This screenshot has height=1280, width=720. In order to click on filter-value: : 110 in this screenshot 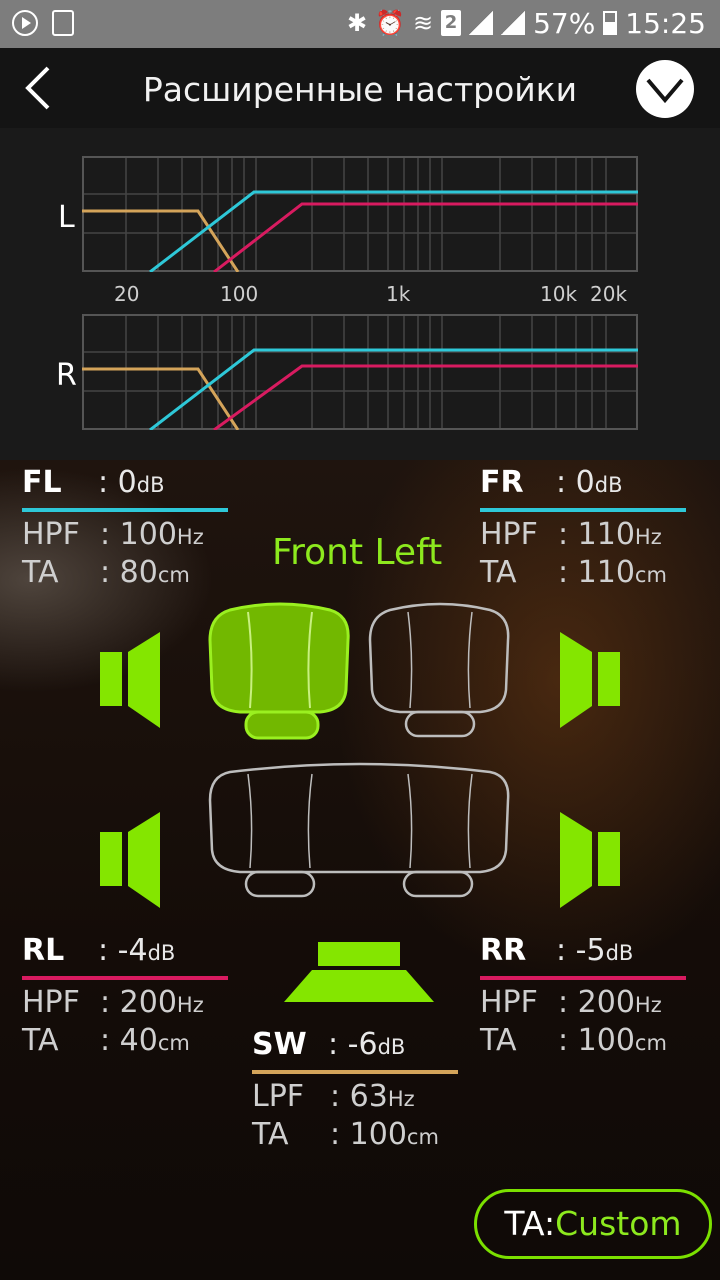, I will do `click(596, 534)`.